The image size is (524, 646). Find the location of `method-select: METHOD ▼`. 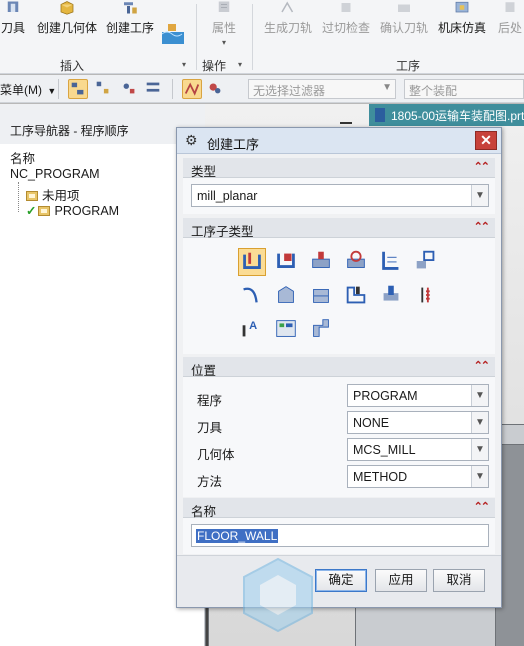

method-select: METHOD ▼ is located at coordinates (418, 476).